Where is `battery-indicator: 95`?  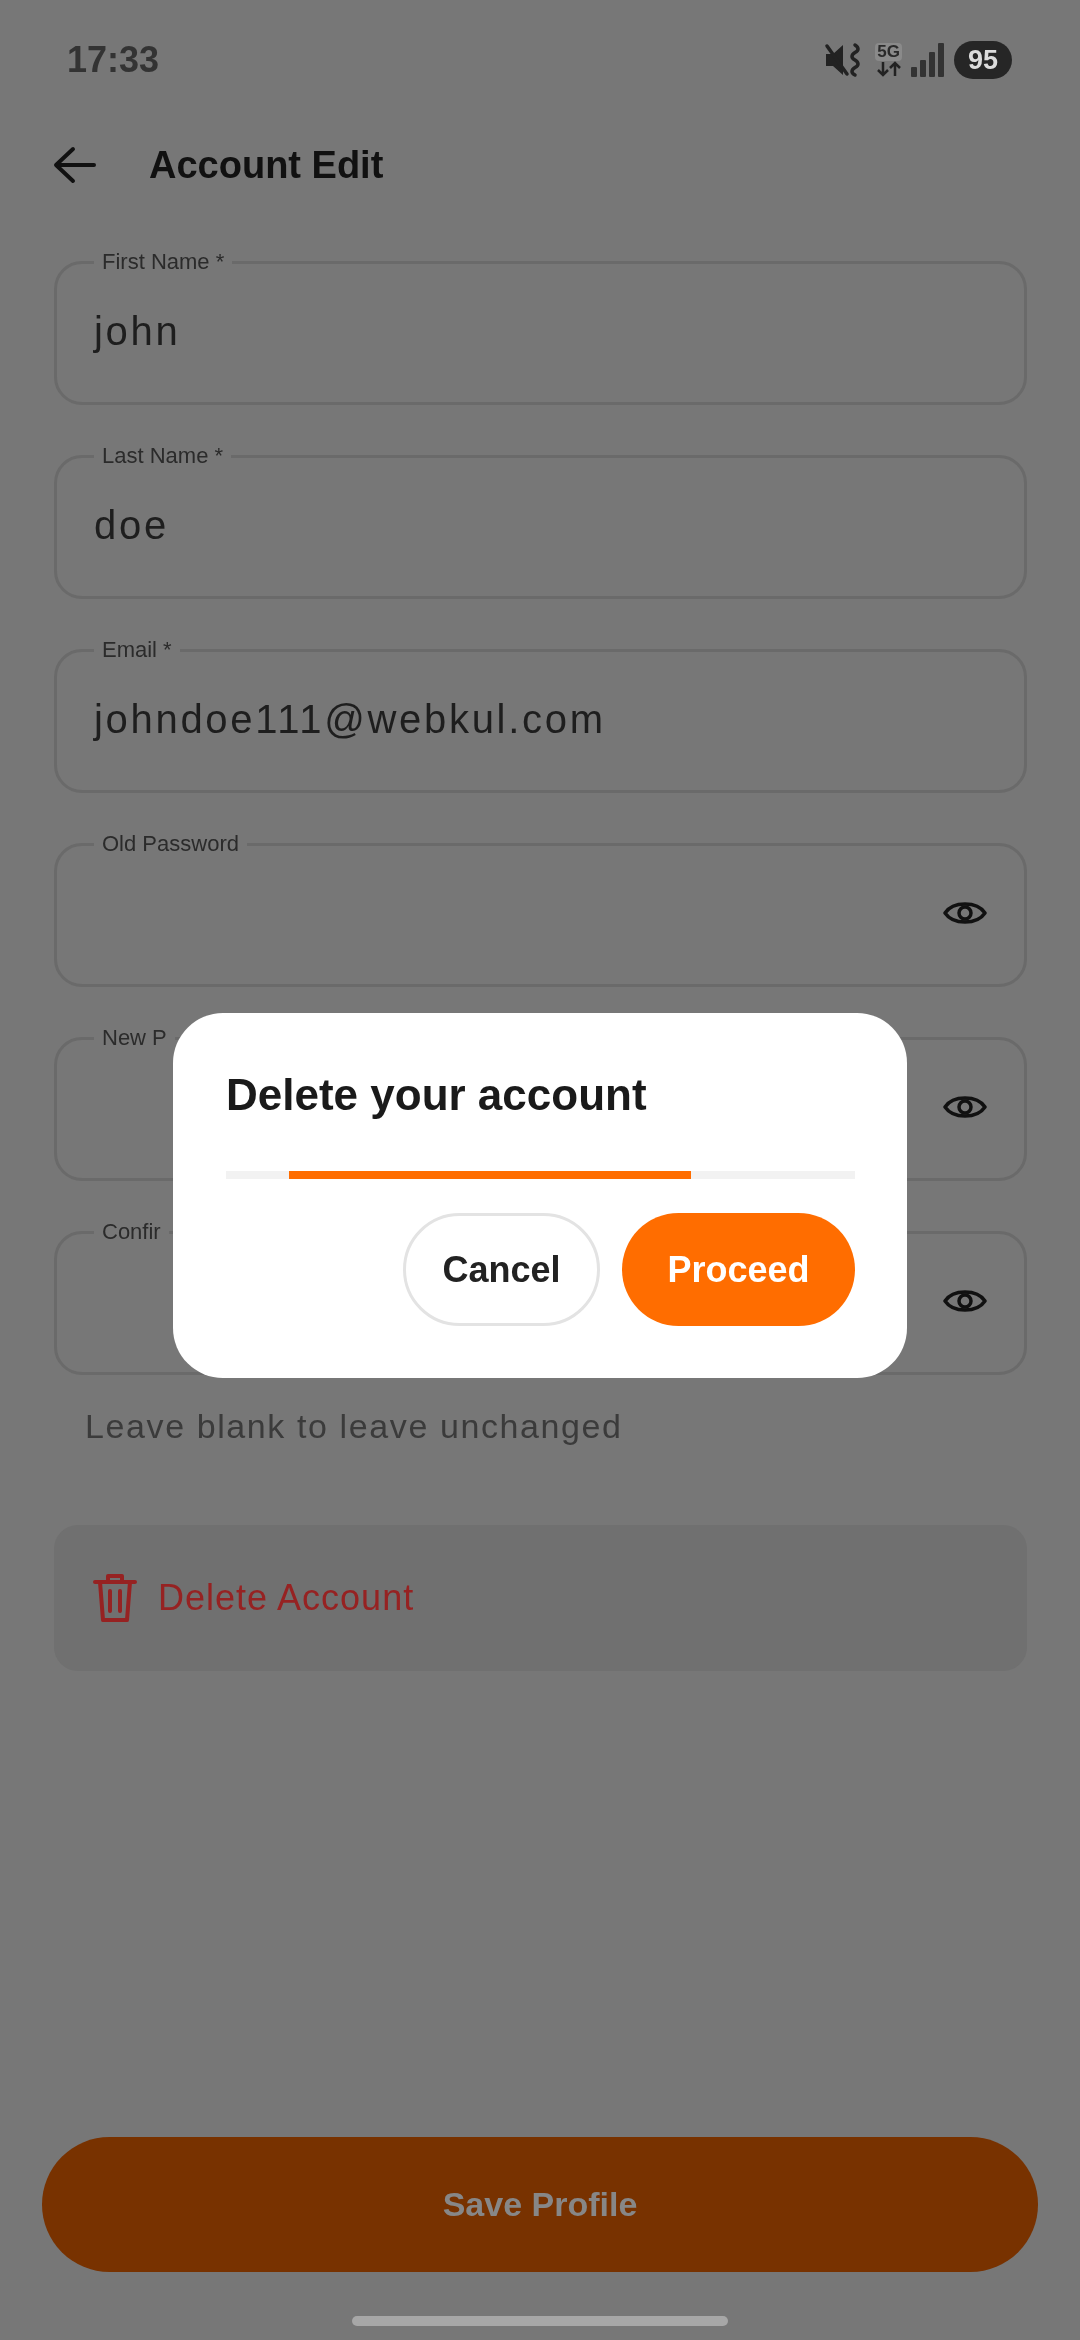
battery-indicator: 95 is located at coordinates (982, 60).